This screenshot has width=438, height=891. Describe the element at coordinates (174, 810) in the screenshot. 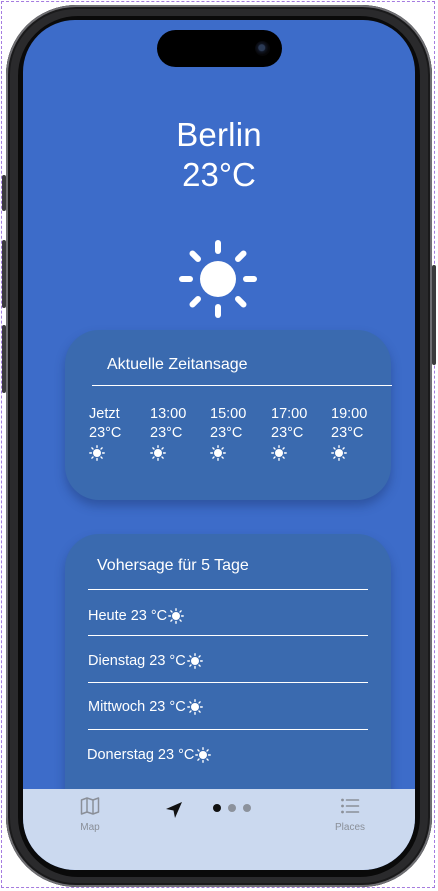

I see `location-arrow-icon` at that location.